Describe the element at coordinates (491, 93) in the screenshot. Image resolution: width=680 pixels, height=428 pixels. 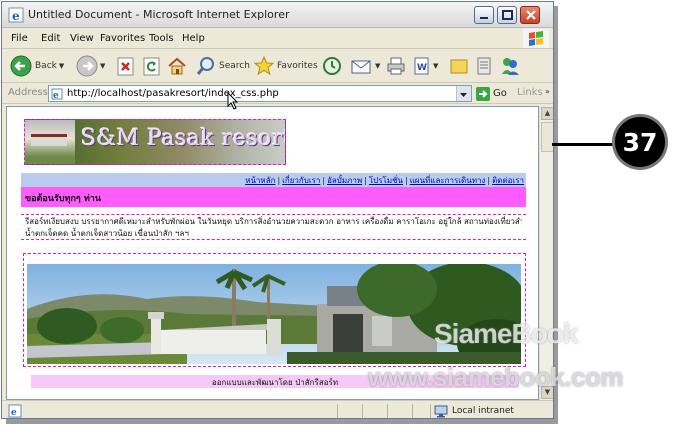
I see `go-button: Go` at that location.